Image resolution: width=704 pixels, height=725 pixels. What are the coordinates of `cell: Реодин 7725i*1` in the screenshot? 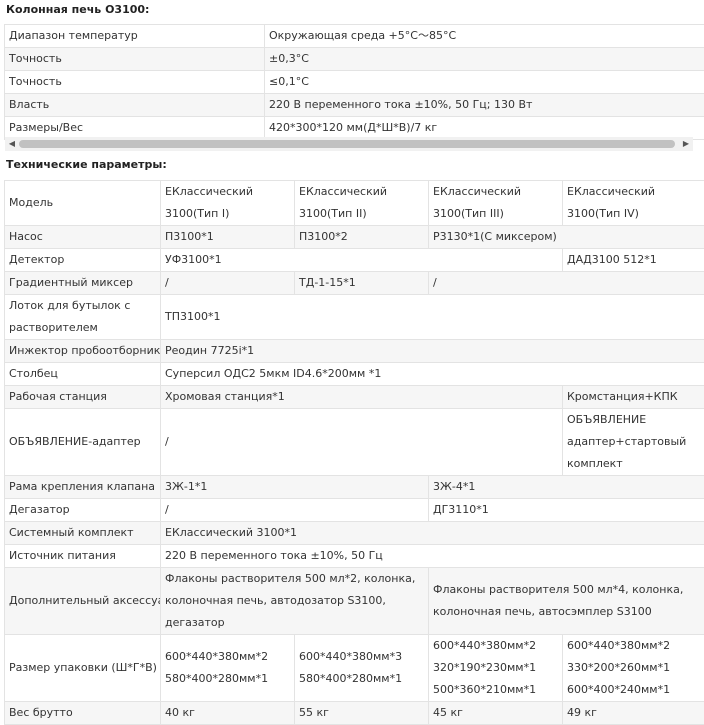 It's located at (432, 351).